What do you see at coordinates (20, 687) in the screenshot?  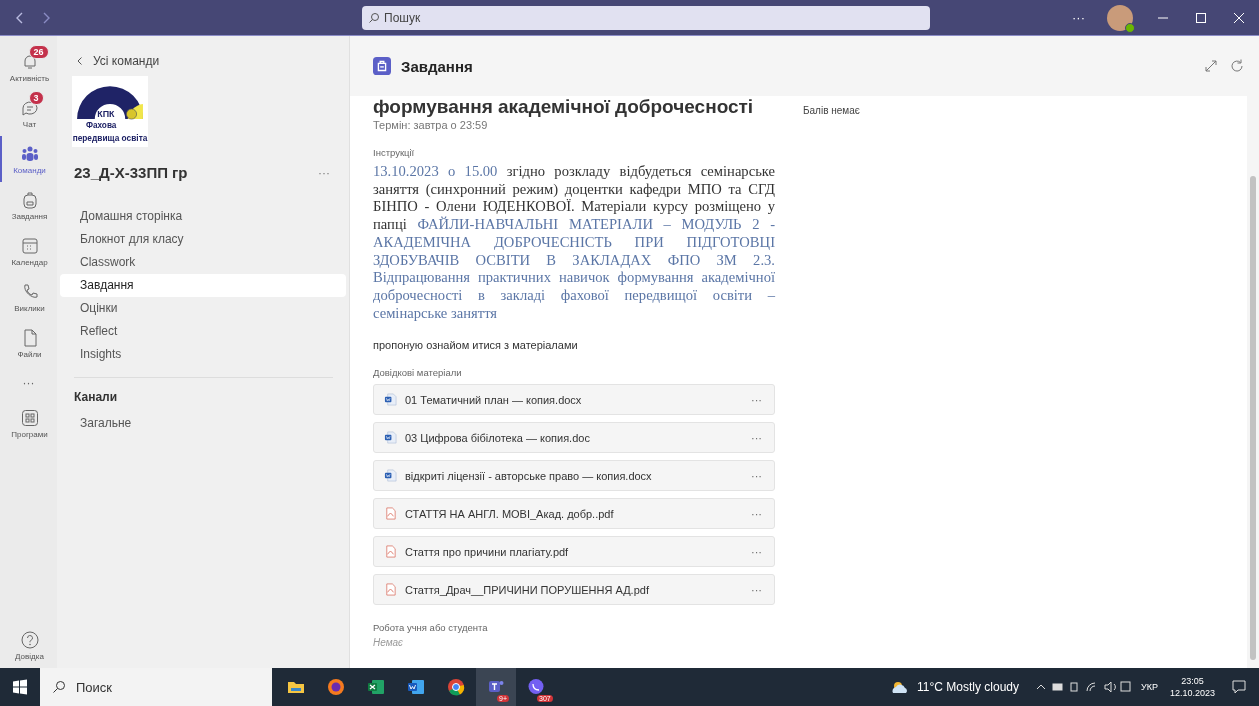 I see `windows-start-icon` at bounding box center [20, 687].